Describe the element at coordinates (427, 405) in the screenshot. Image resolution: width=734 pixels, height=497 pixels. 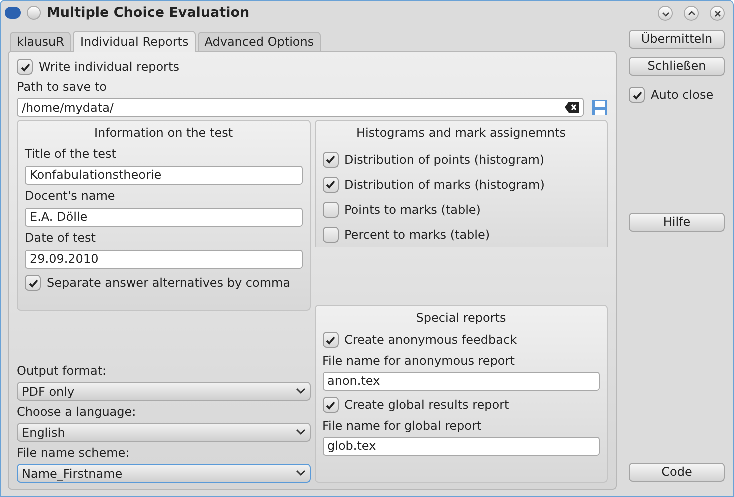
I see `checkbox-label: Create global results report` at that location.